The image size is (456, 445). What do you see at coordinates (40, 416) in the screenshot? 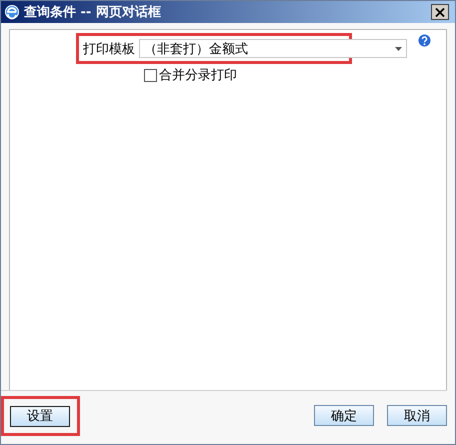
I see `settings-button: 设置` at bounding box center [40, 416].